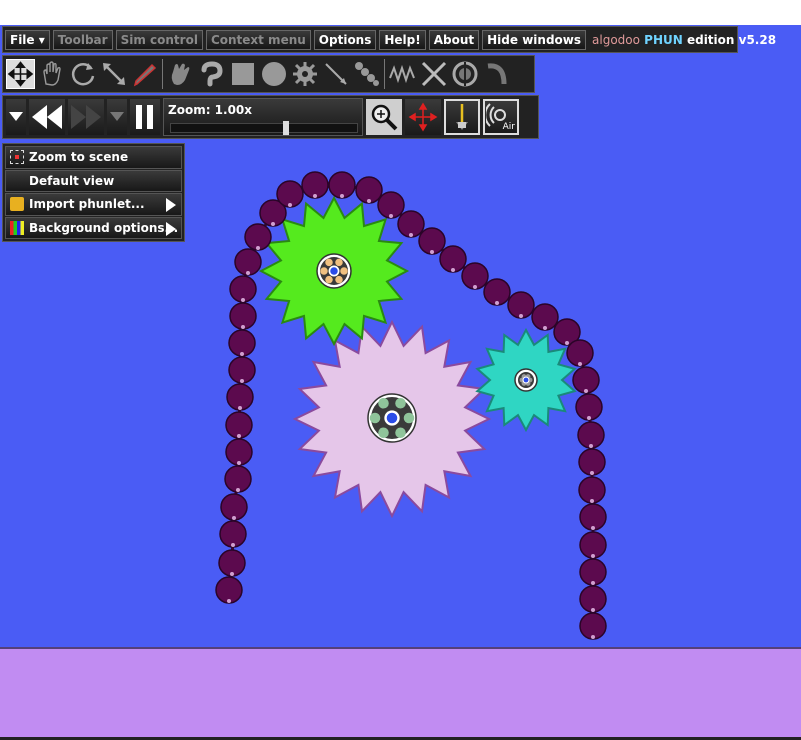 The image size is (801, 740). Describe the element at coordinates (180, 74) in the screenshot. I see `brush-tool-button` at that location.